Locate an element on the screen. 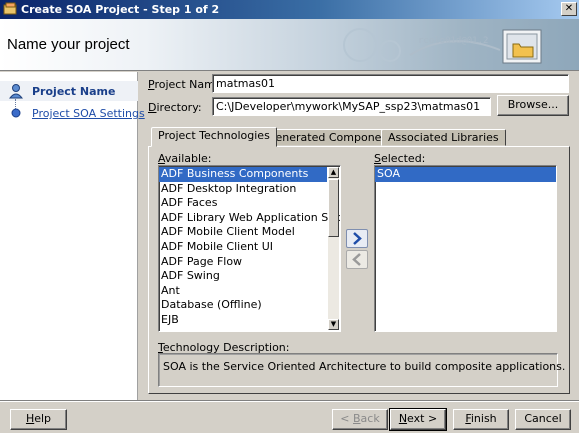 The image size is (579, 433). person-step-icon is located at coordinates (16, 91).